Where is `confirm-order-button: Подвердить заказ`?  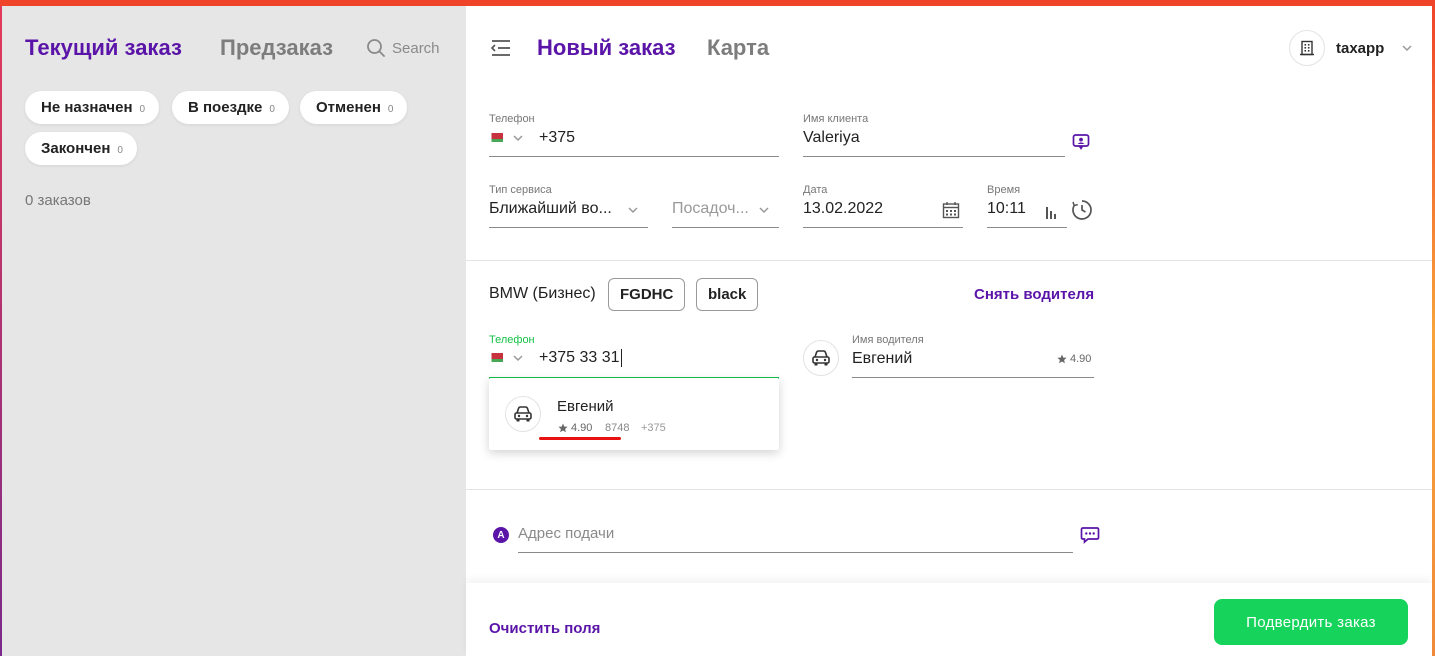 confirm-order-button: Подвердить заказ is located at coordinates (1311, 622).